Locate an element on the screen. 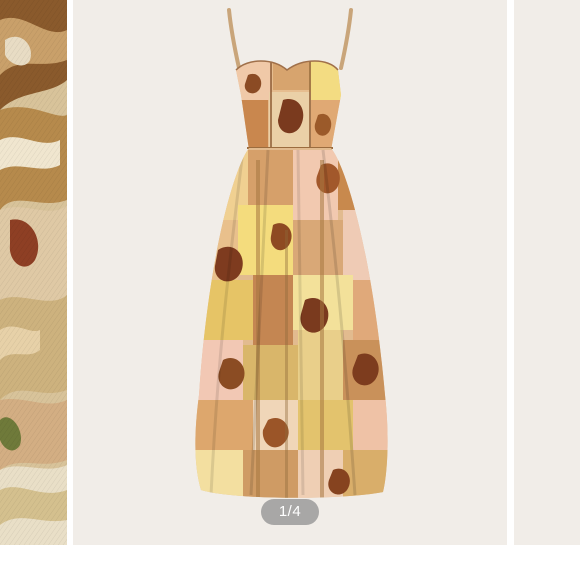  next-slide-image is located at coordinates (547, 272).